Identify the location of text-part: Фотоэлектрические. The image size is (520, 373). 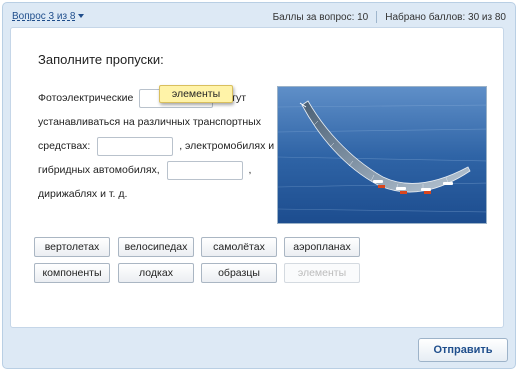
(86, 98).